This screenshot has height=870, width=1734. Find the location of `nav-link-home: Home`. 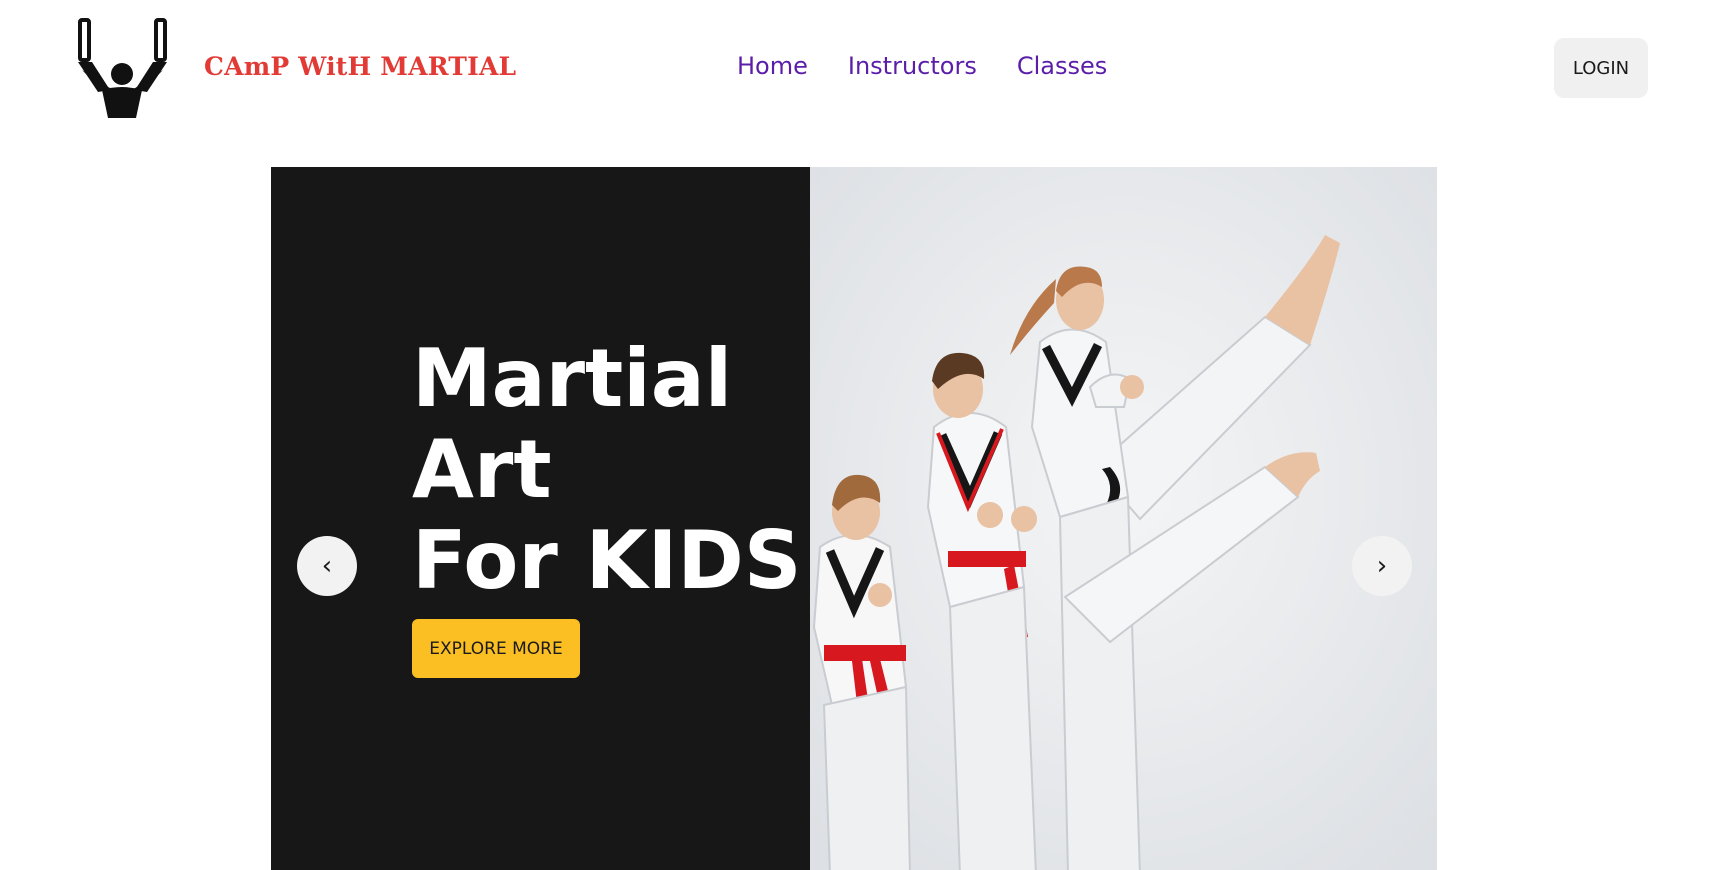

nav-link-home: Home is located at coordinates (772, 66).